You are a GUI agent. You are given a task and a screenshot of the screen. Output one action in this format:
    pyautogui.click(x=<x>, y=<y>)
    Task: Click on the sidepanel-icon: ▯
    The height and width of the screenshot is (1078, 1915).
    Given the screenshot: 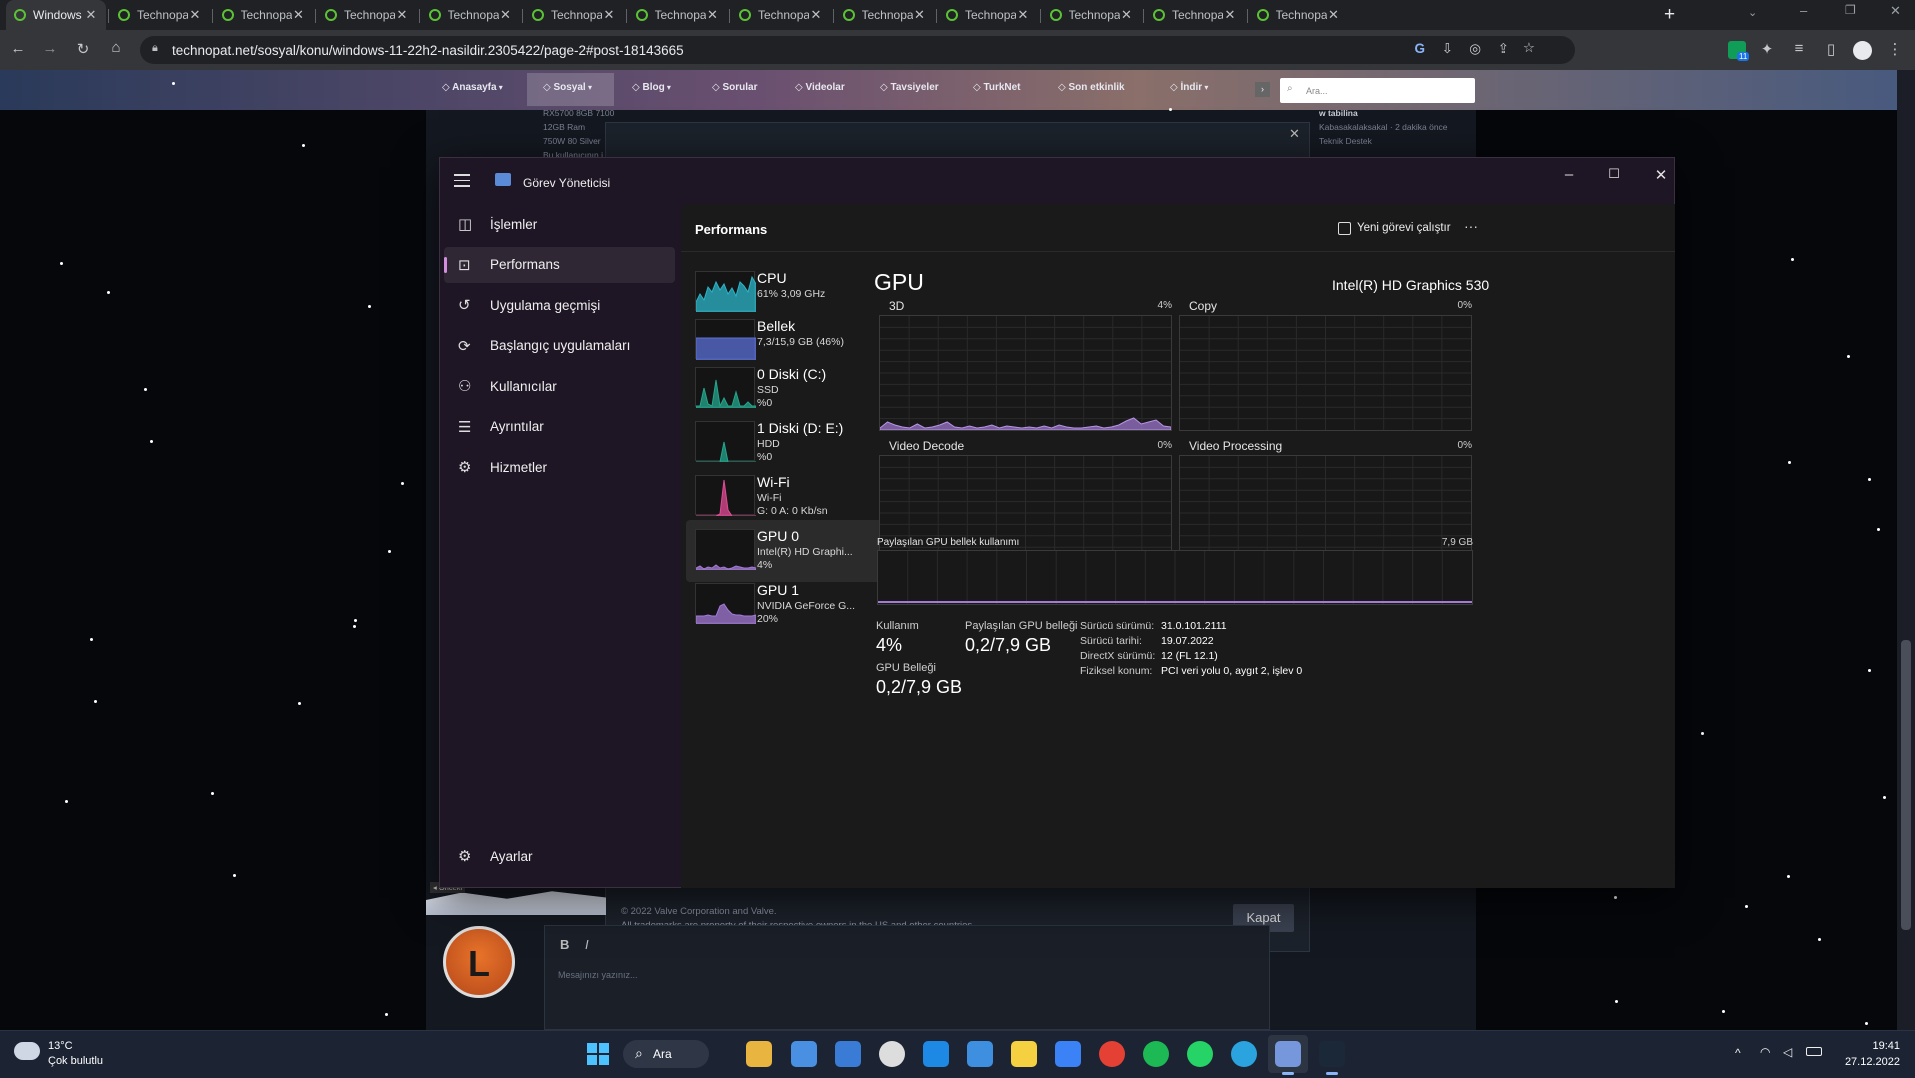 What is the action you would take?
    pyautogui.click(x=1831, y=49)
    